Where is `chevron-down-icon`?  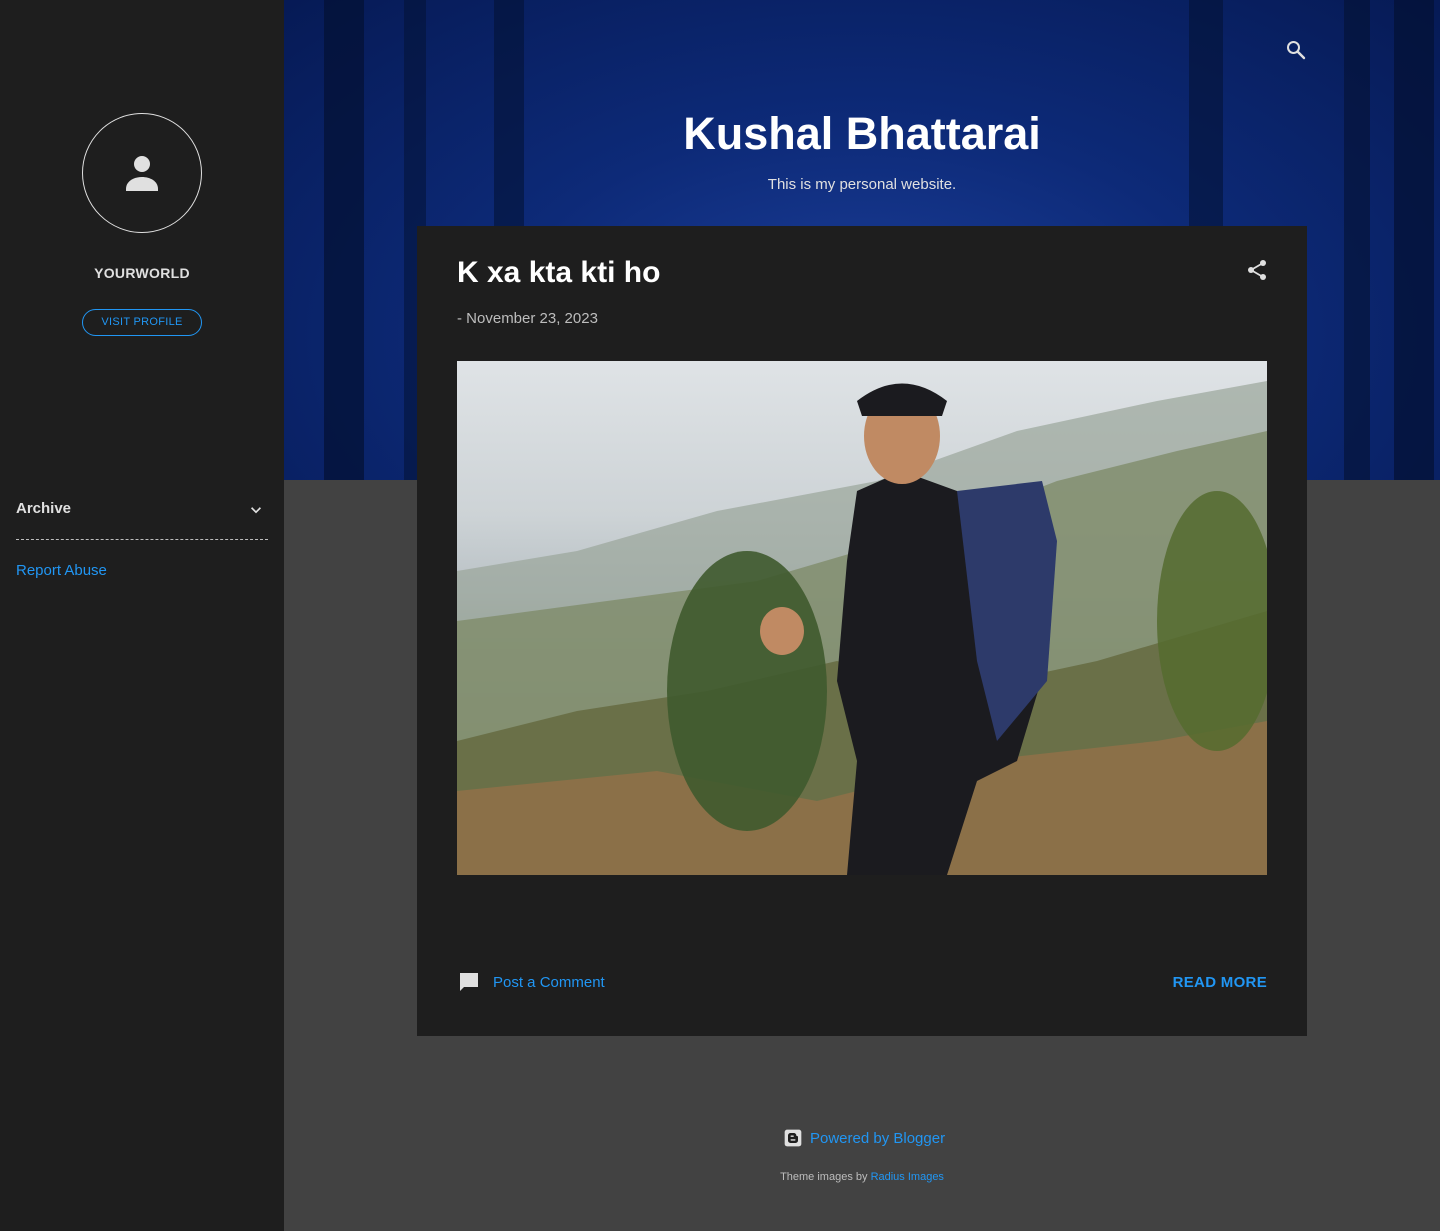 chevron-down-icon is located at coordinates (256, 510).